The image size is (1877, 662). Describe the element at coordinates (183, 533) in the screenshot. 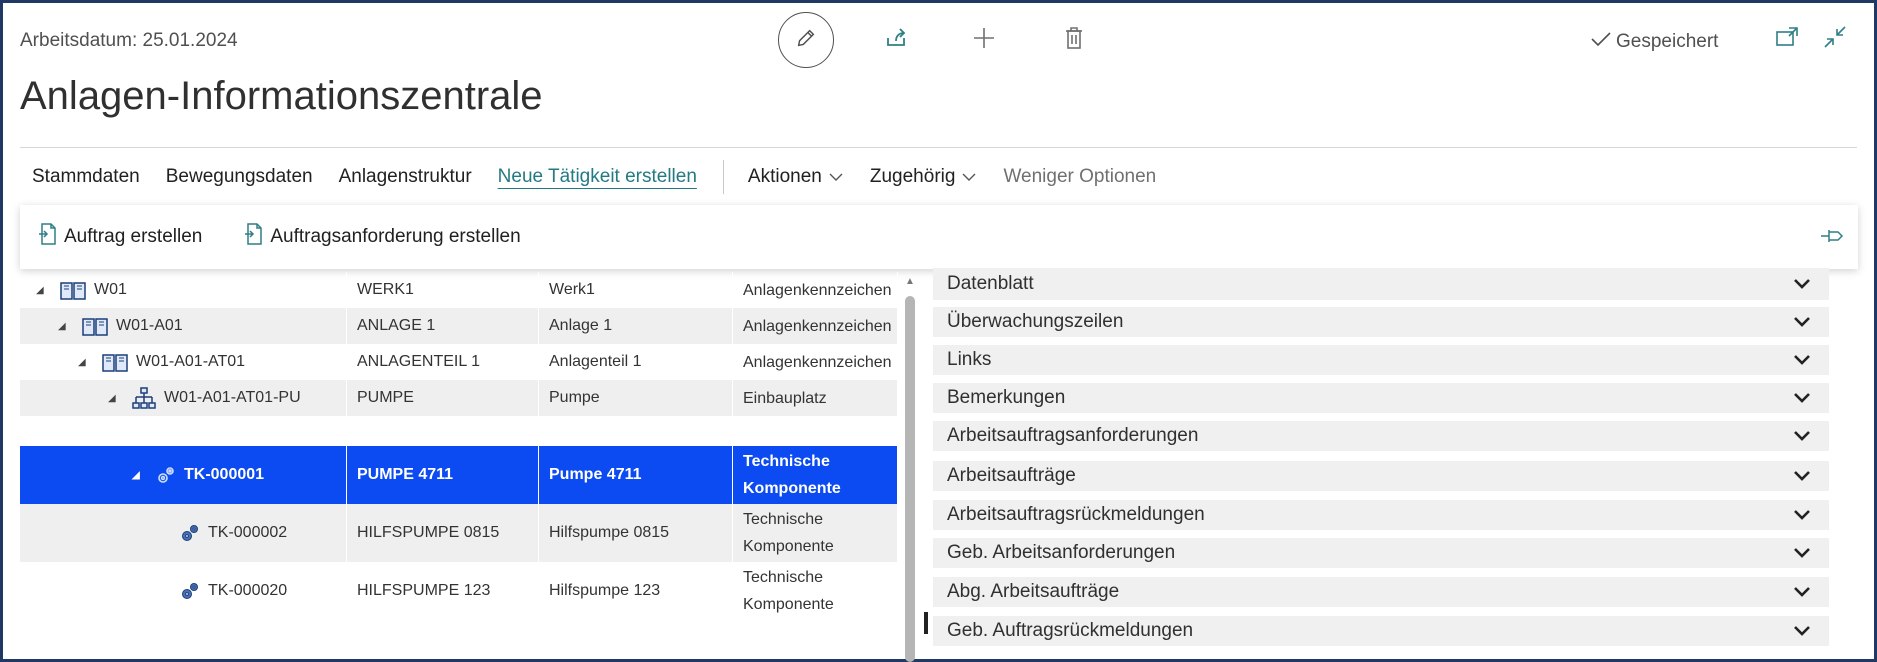

I see `tree-cell: TK-000002` at that location.